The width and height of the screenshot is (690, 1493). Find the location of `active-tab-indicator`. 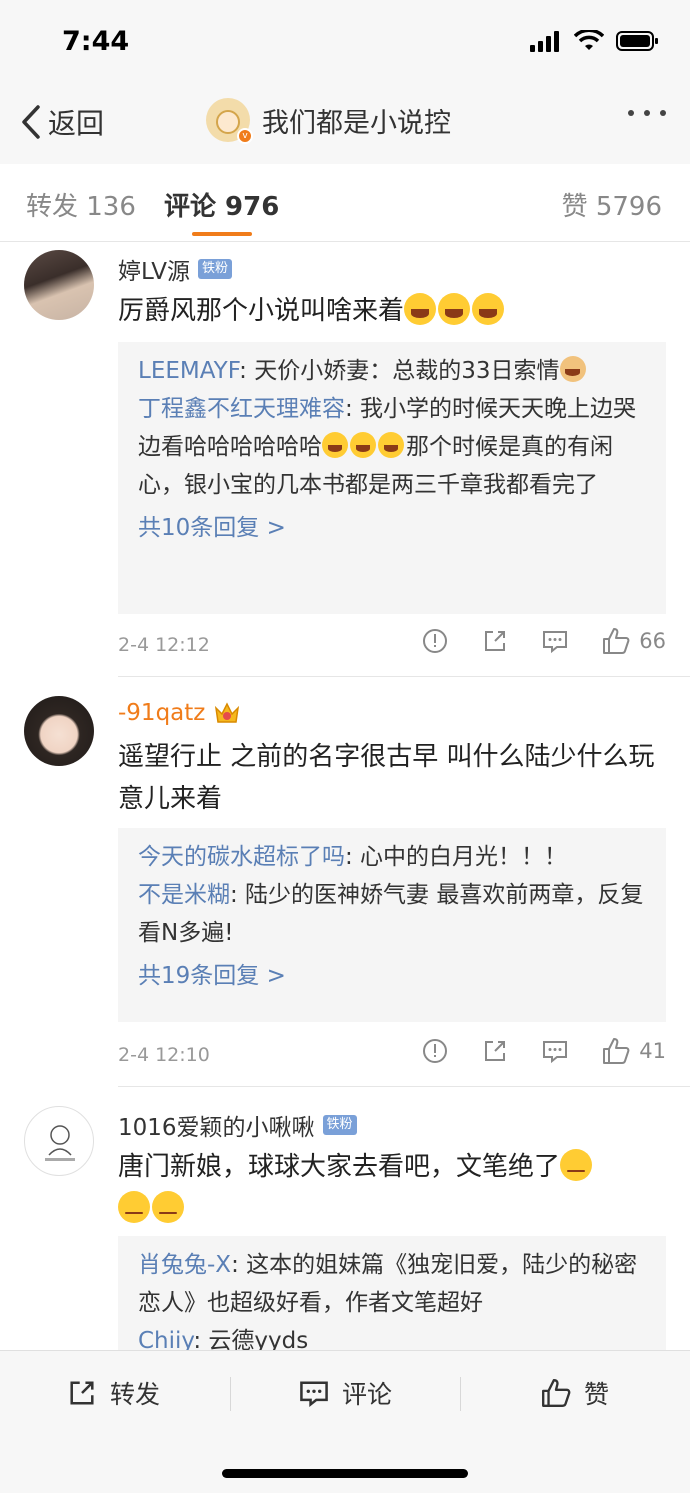

active-tab-indicator is located at coordinates (222, 234).